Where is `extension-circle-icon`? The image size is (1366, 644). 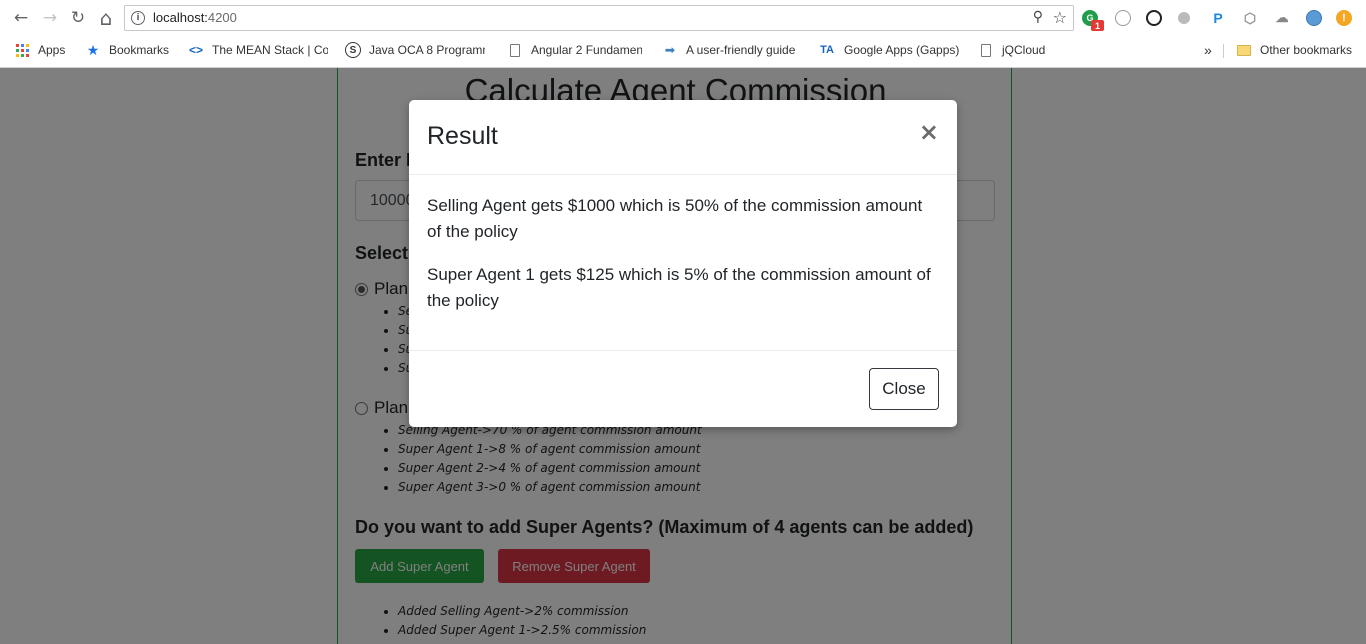 extension-circle-icon is located at coordinates (1123, 18).